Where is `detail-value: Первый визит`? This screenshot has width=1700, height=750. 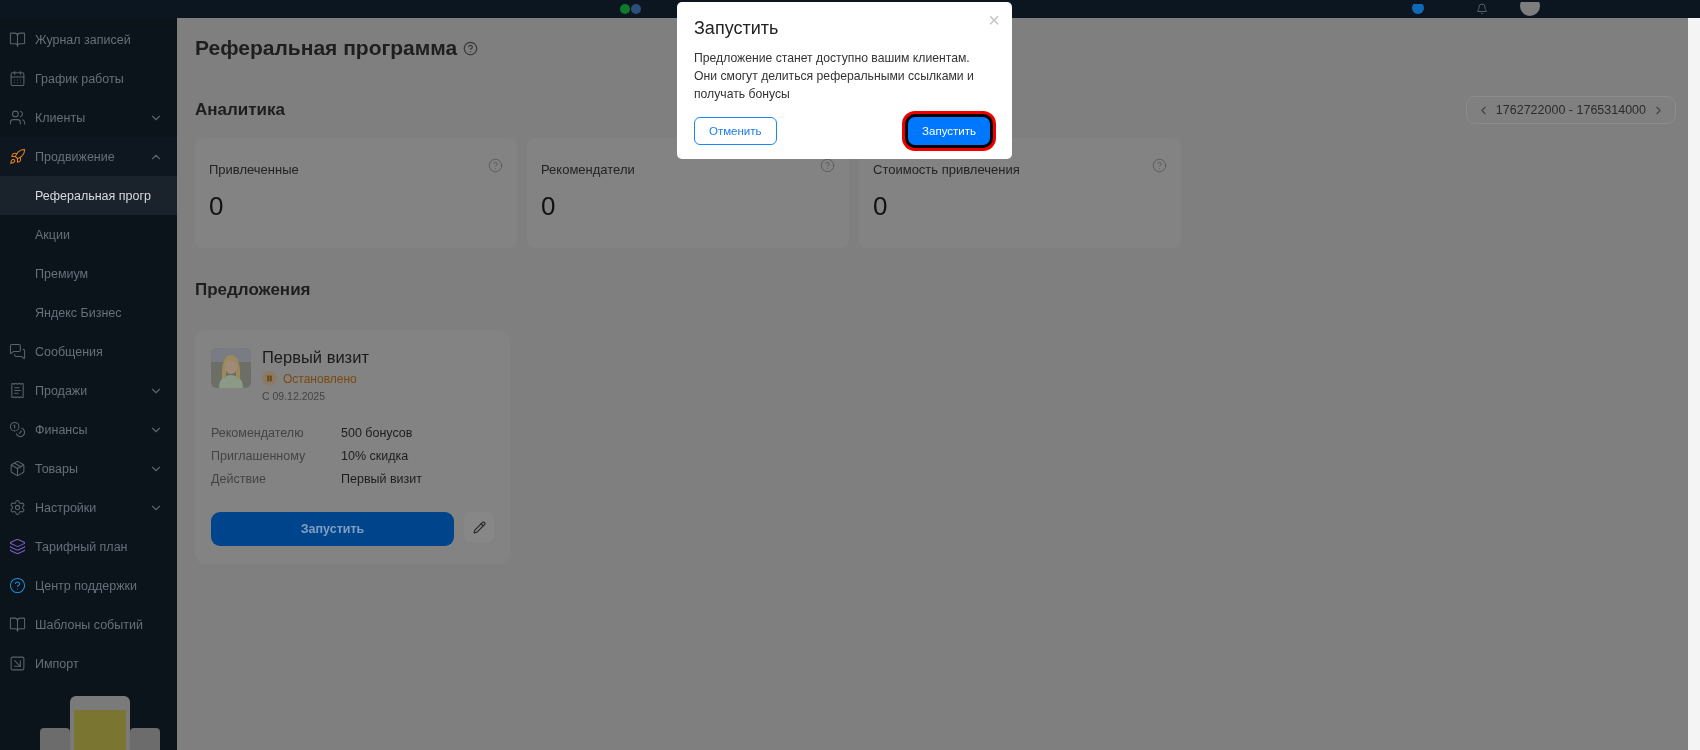 detail-value: Первый визит is located at coordinates (382, 479).